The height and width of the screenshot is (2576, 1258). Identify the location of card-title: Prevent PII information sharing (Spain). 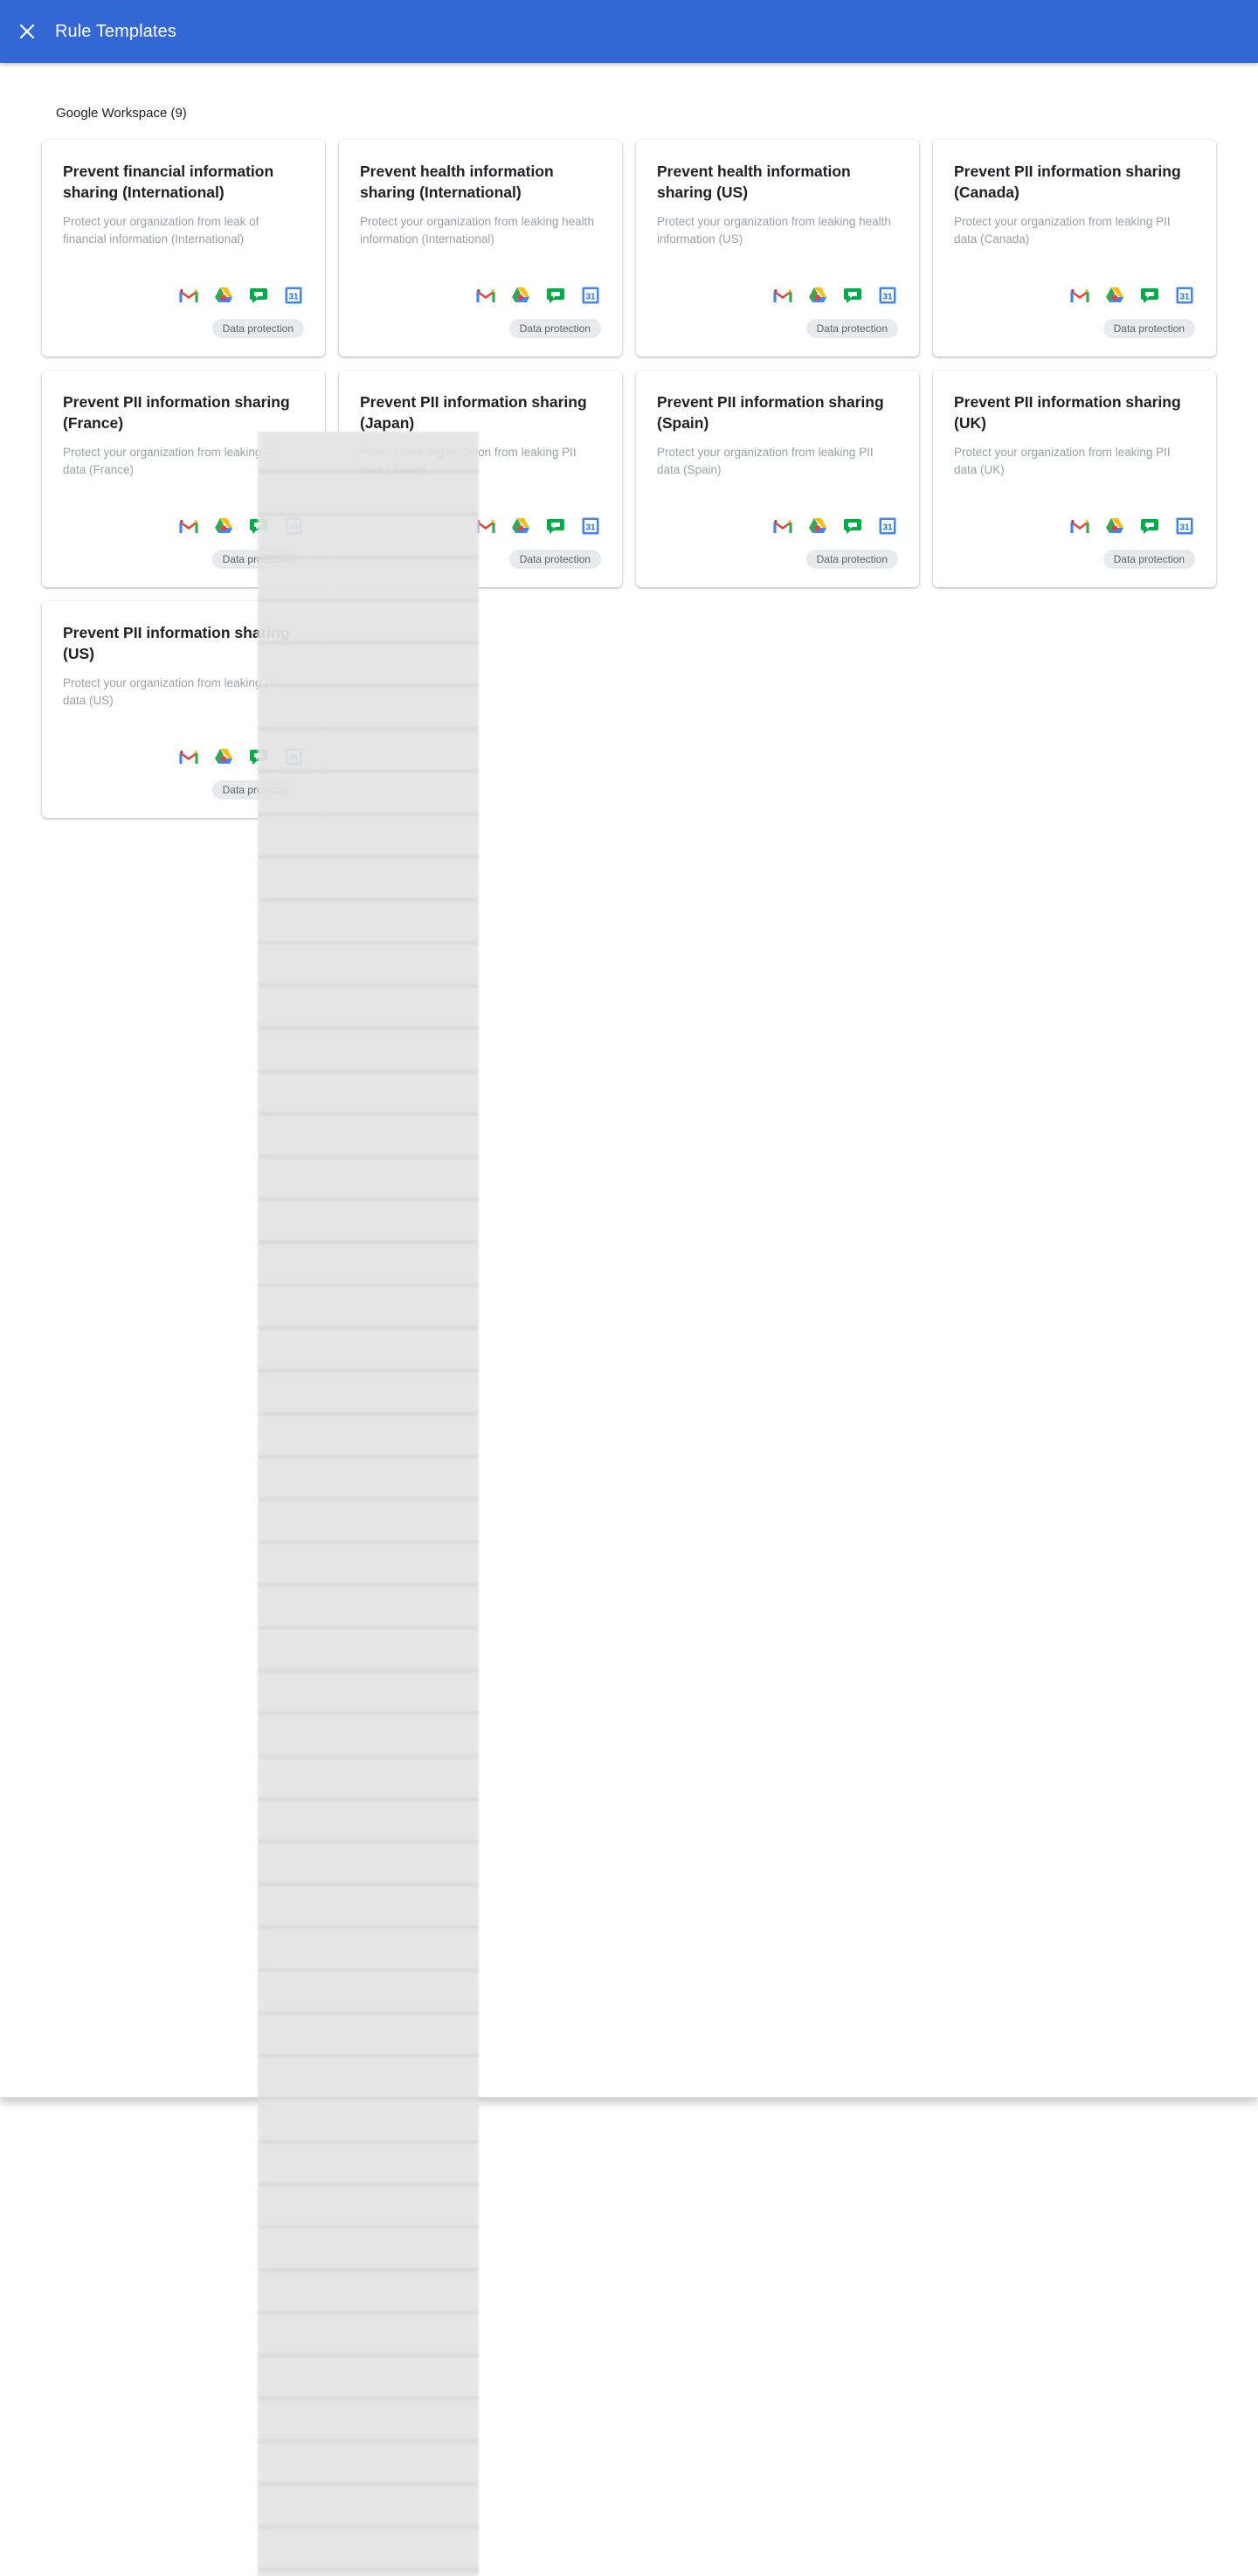
(770, 412).